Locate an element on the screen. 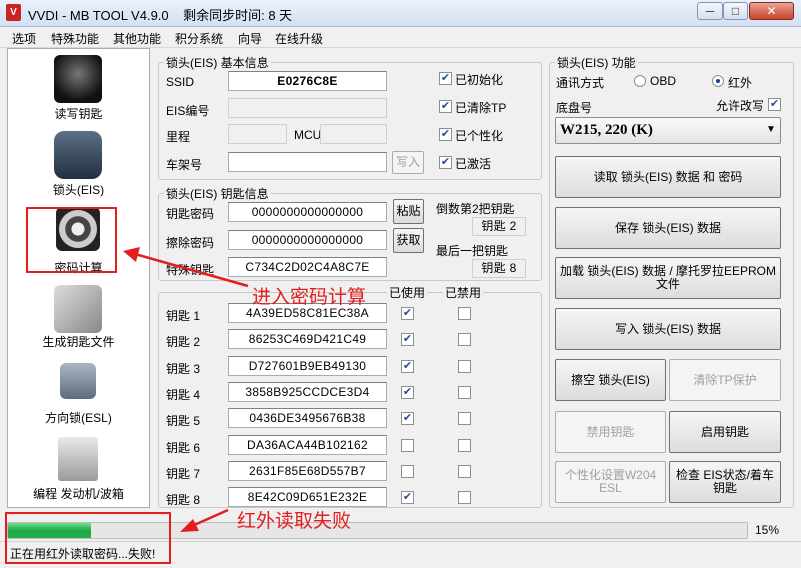  annotation-enter-calc: 进入密码计算 is located at coordinates (309, 297).